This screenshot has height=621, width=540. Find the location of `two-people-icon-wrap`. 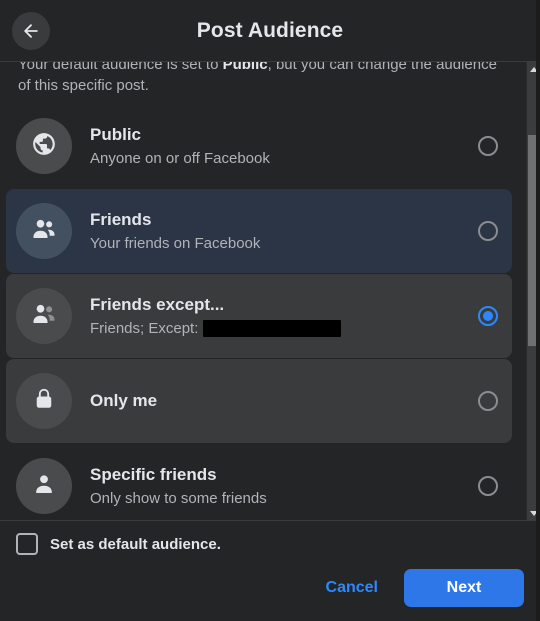

two-people-icon-wrap is located at coordinates (44, 231).